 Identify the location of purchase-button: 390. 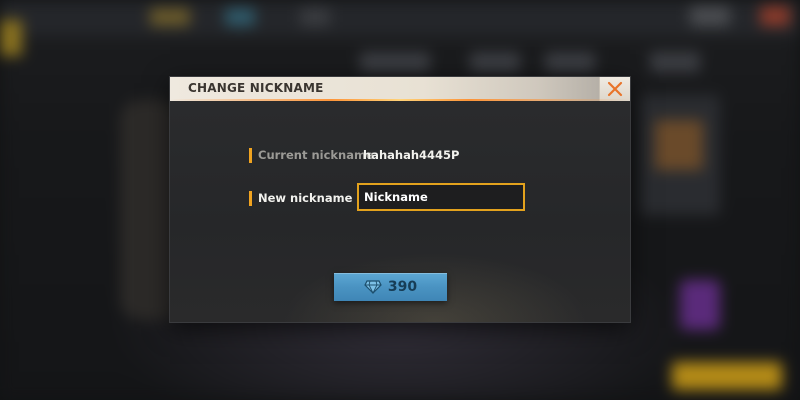
(390, 287).